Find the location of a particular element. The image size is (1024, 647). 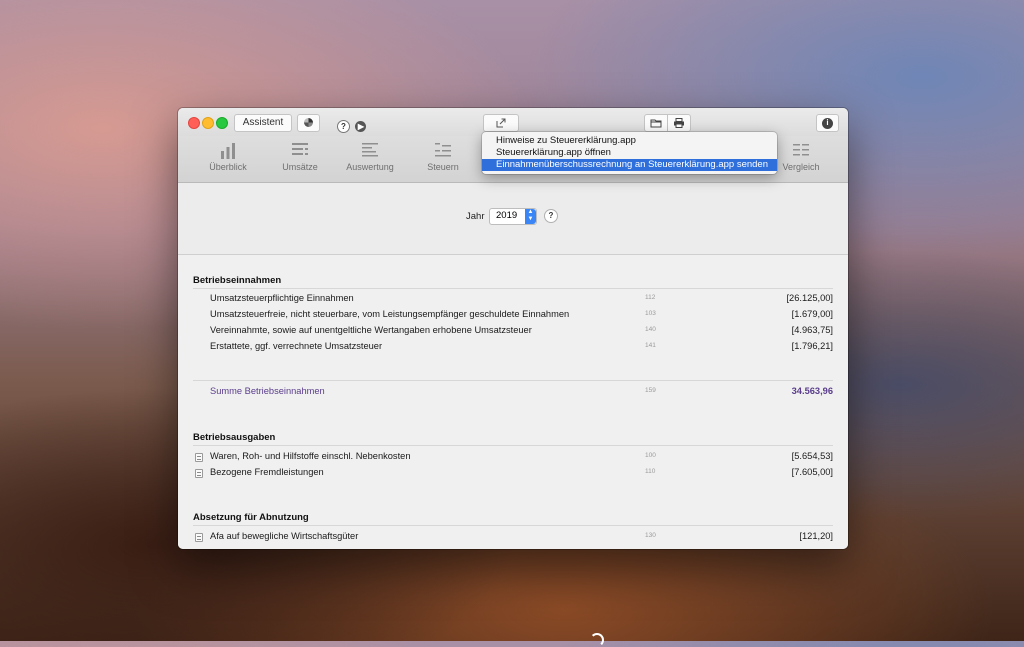

row-amount: [121,20] is located at coordinates (816, 536).